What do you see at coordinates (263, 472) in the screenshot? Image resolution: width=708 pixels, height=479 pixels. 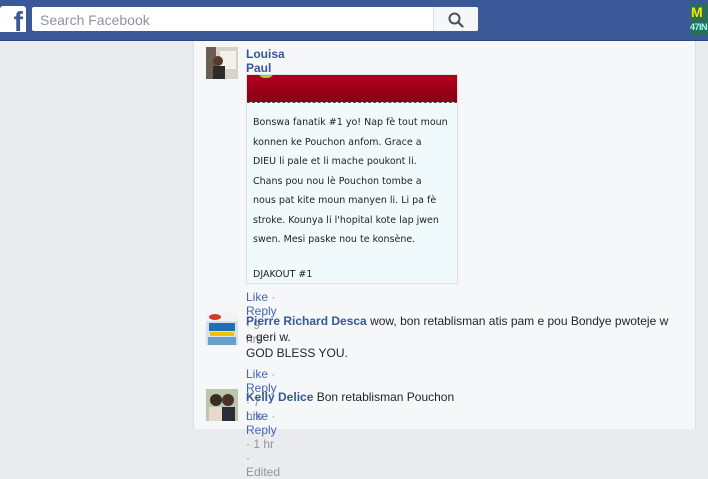 I see `edited-label: Edited` at bounding box center [263, 472].